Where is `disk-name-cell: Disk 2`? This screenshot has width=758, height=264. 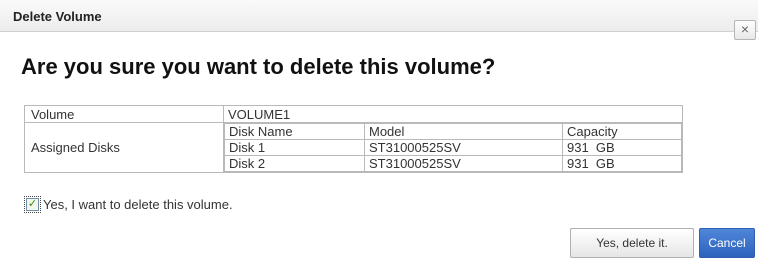 disk-name-cell: Disk 2 is located at coordinates (294, 163).